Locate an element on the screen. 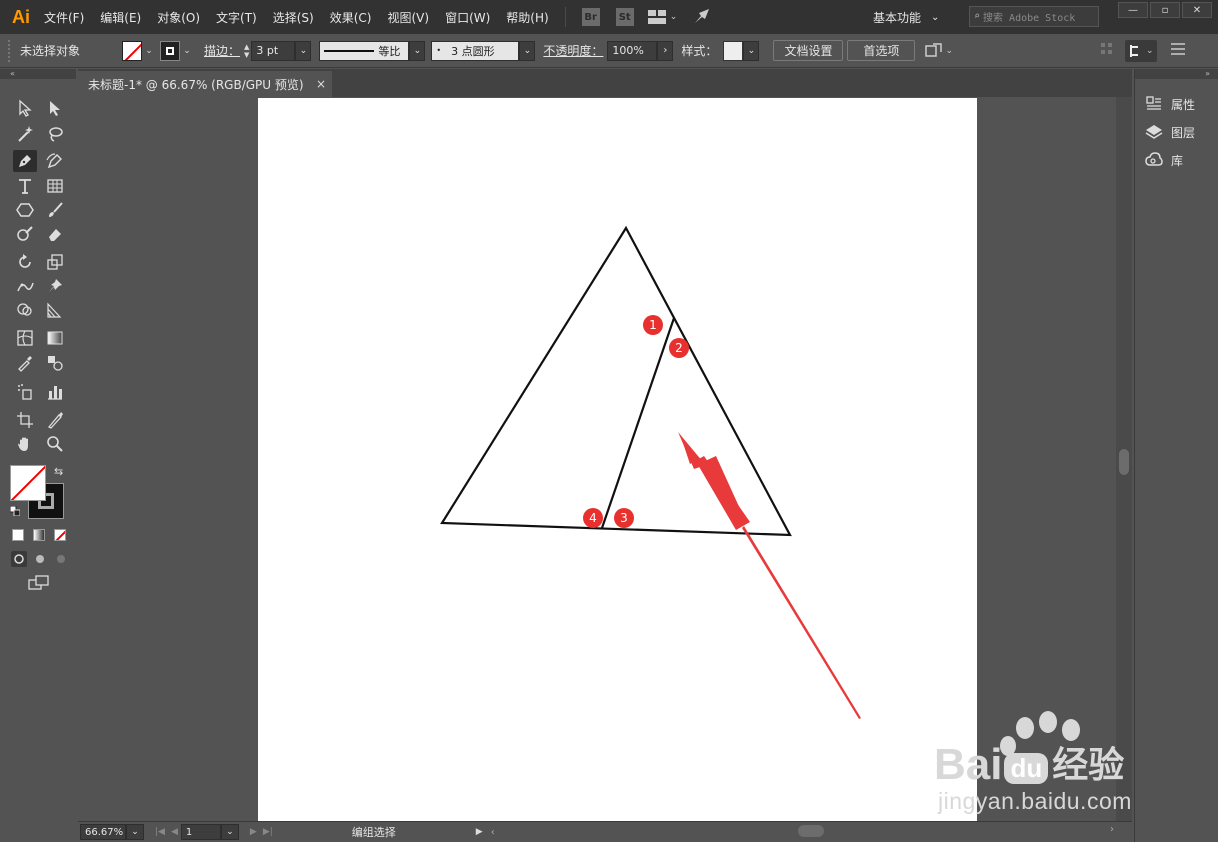 This screenshot has height=842, width=1218. document-tab: 未标题-1* @ 66.67% (RGB/GPU 预览) × is located at coordinates (205, 84).